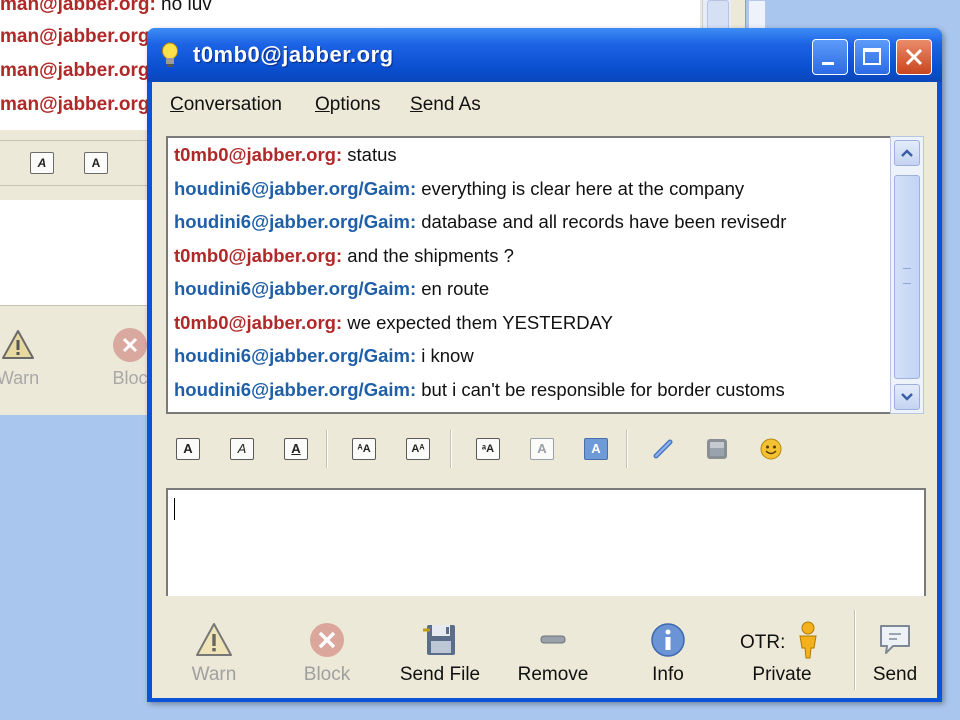 Image resolution: width=960 pixels, height=720 pixels. I want to click on log-line: t0mb0@jabber.org: and the shipments ?, so click(344, 255).